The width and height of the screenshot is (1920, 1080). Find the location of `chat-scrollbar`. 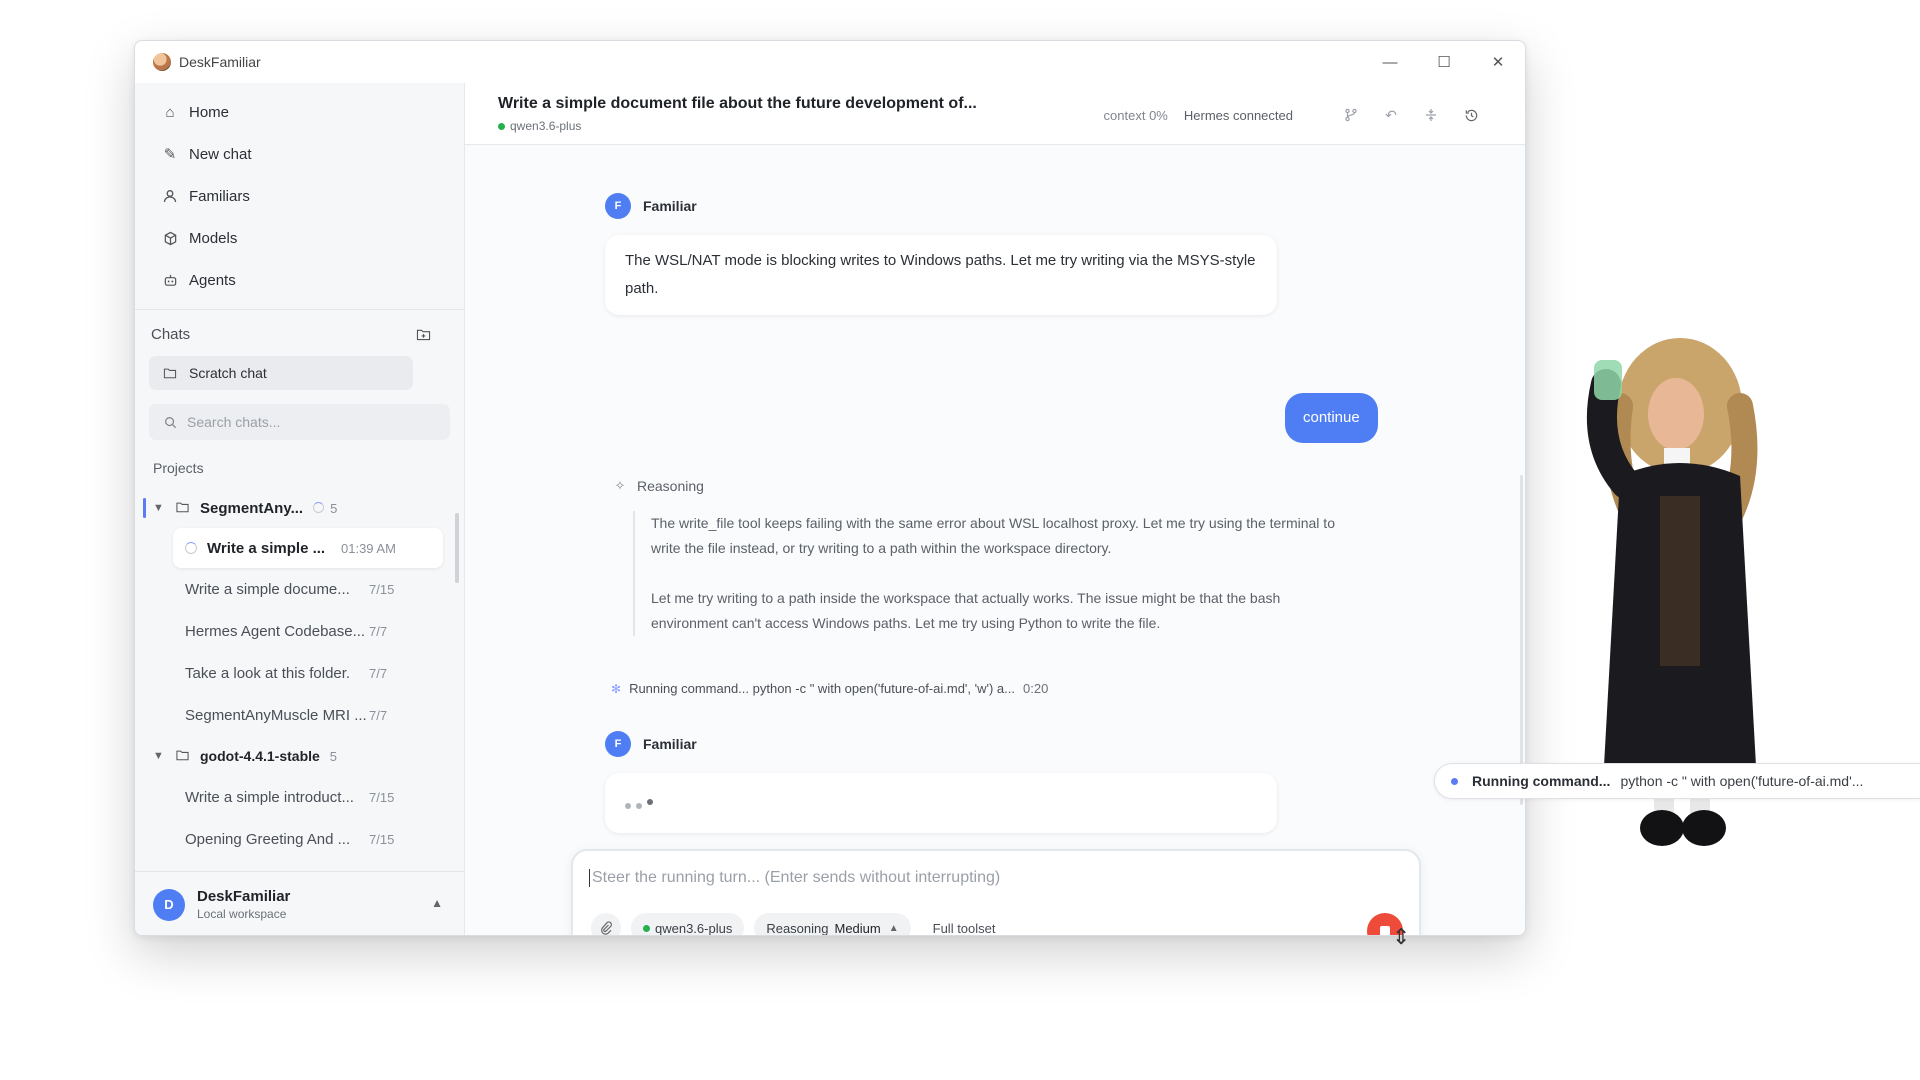

chat-scrollbar is located at coordinates (1521, 640).